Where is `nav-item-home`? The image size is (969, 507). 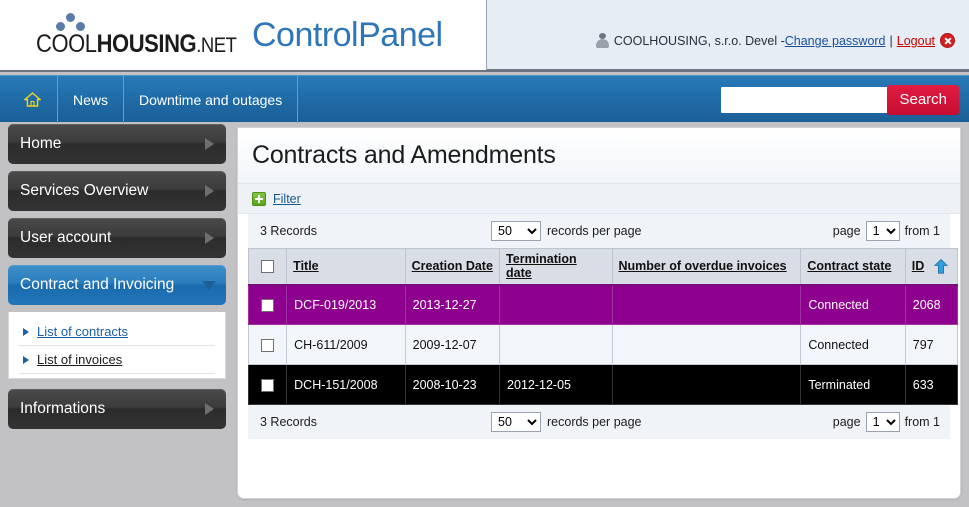
nav-item-home is located at coordinates (33, 99).